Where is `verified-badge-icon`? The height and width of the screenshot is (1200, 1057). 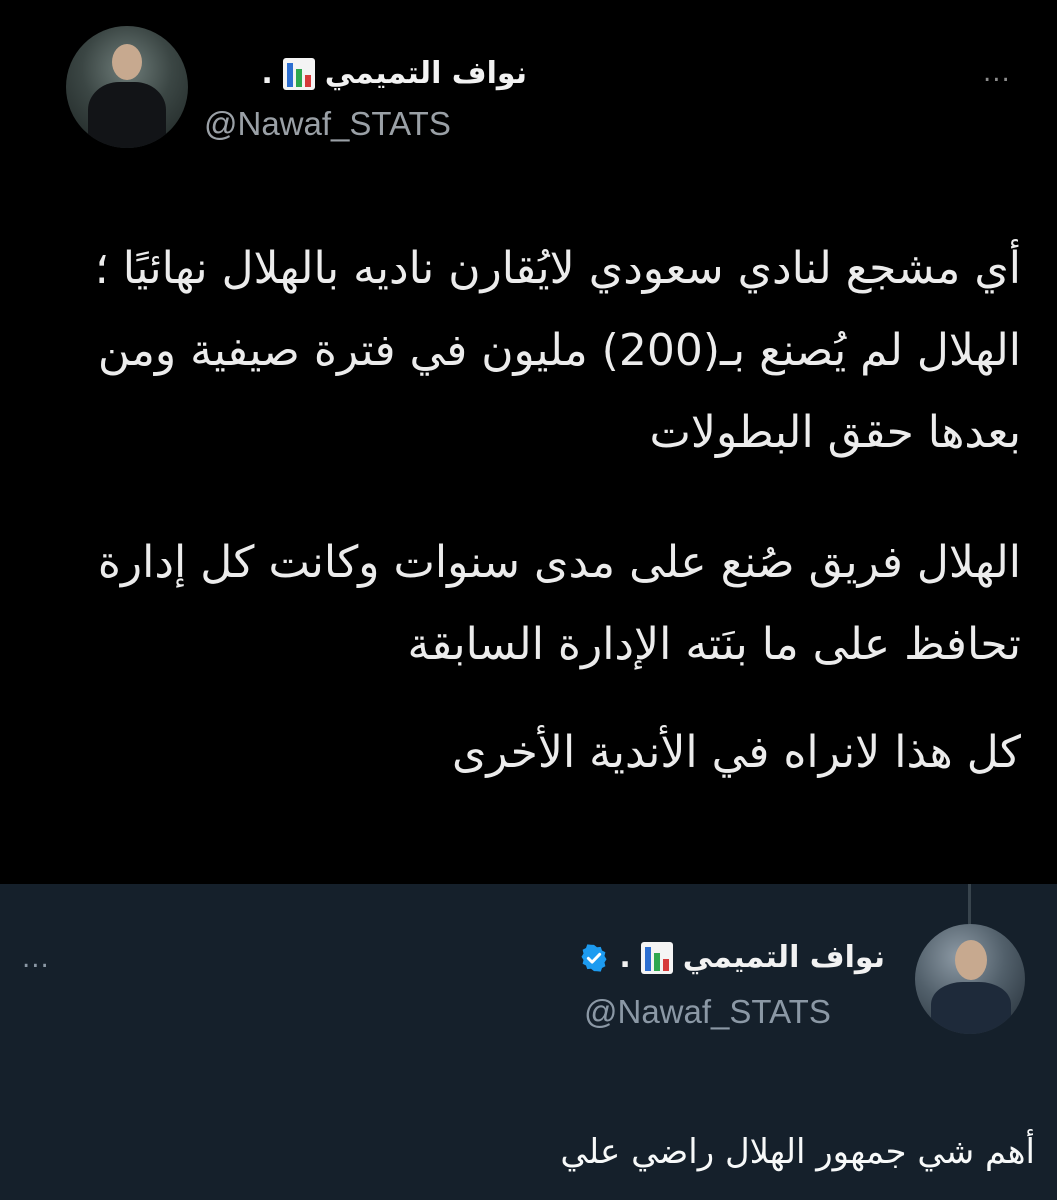
verified-badge-icon is located at coordinates (594, 957).